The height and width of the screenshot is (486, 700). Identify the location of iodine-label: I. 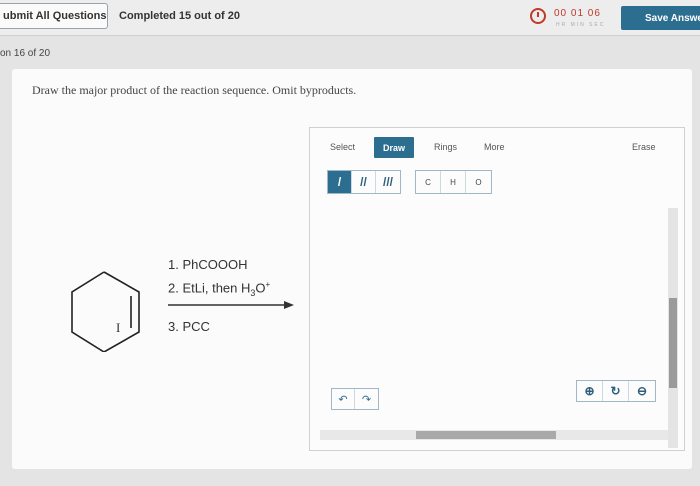
(118, 327).